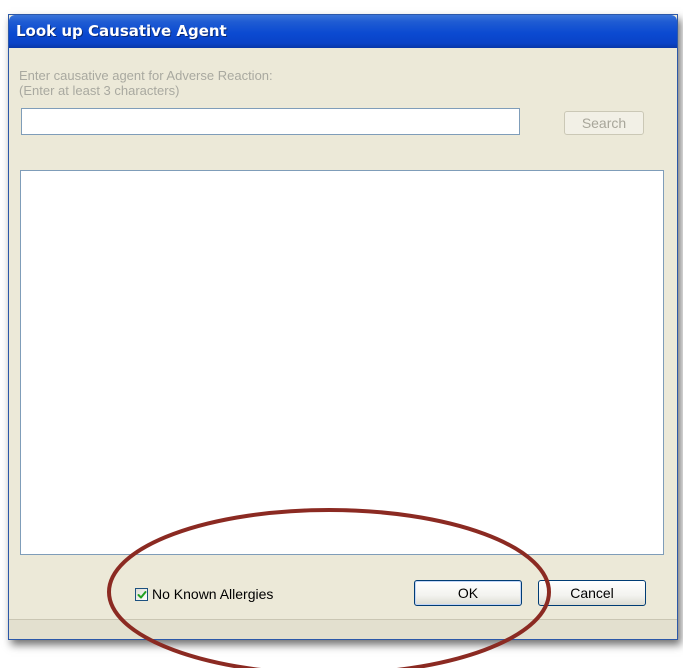  What do you see at coordinates (343, 629) in the screenshot?
I see `status-bar` at bounding box center [343, 629].